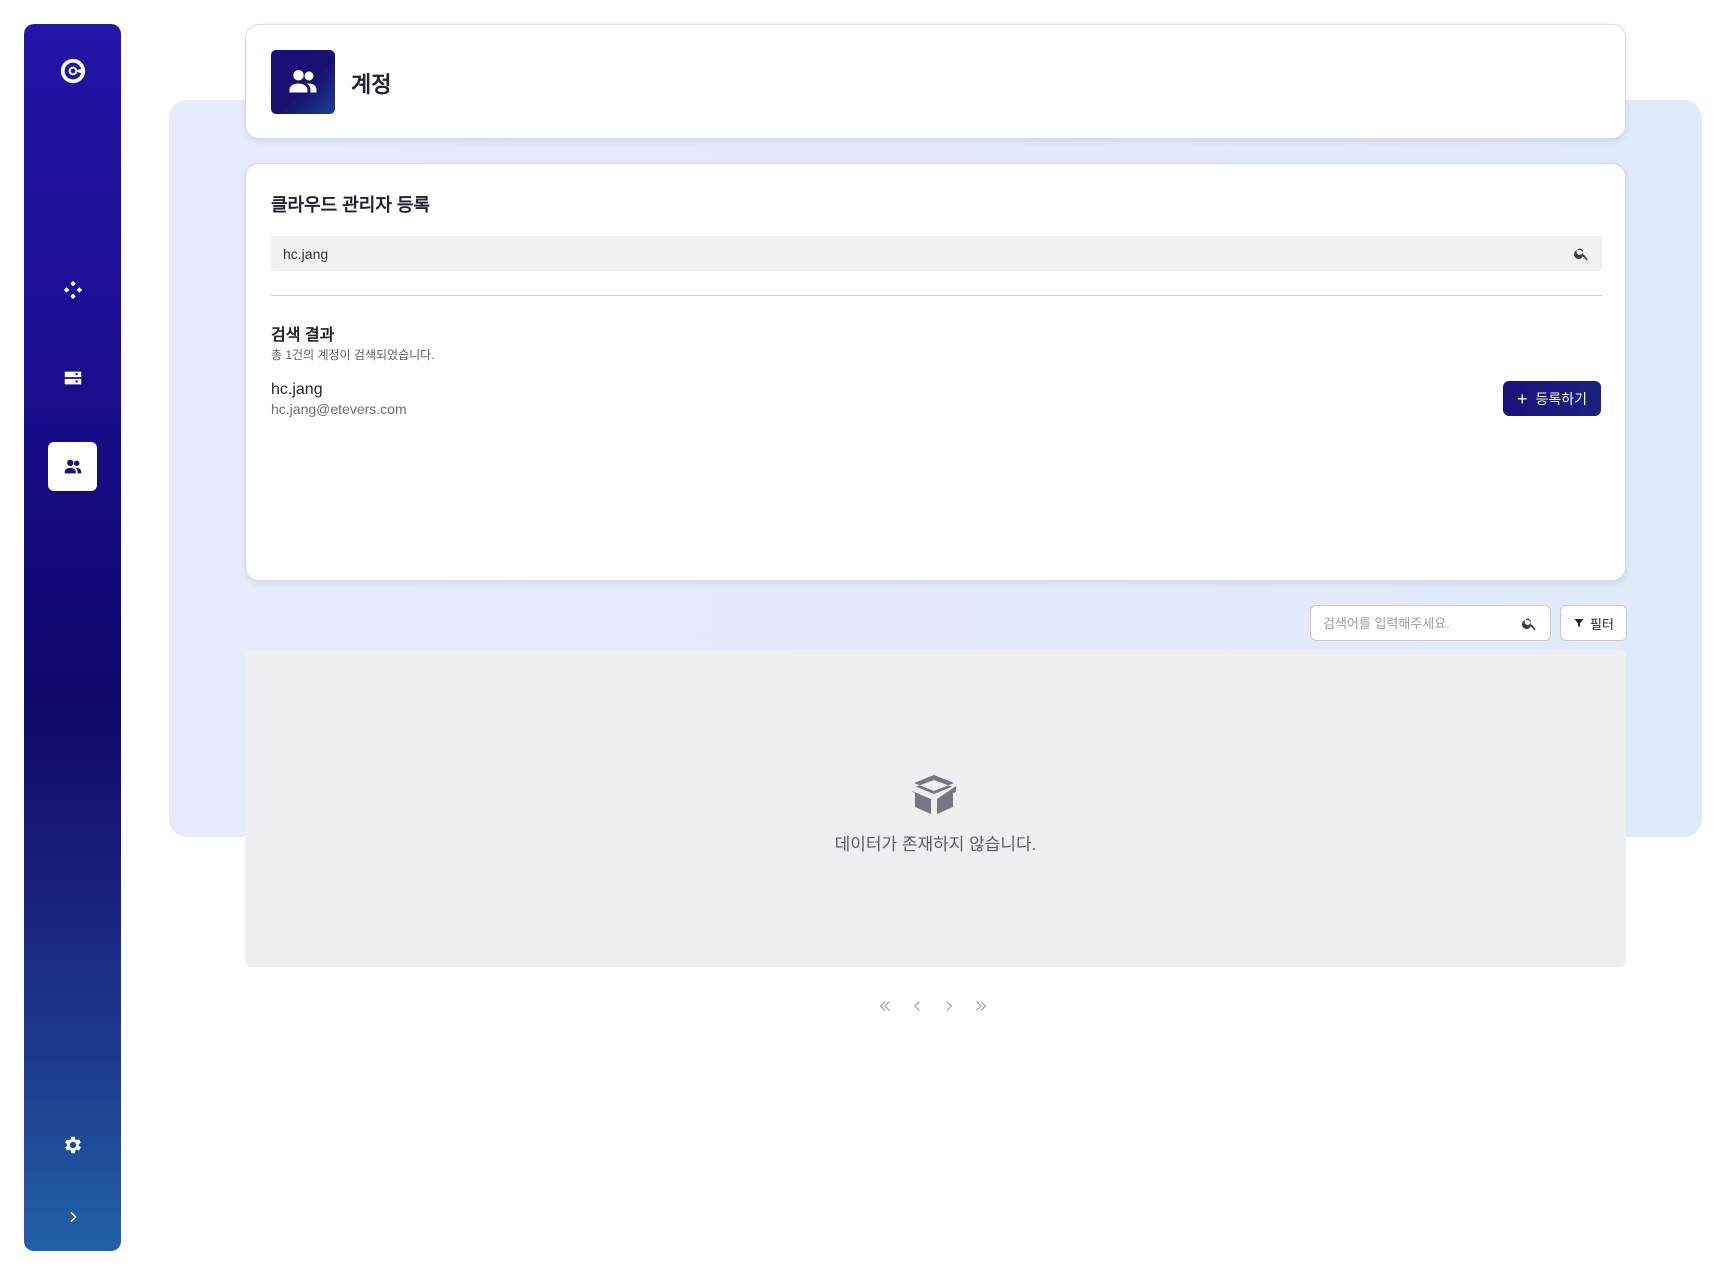 Image resolution: width=1718 pixels, height=1270 pixels. Describe the element at coordinates (1561, 398) in the screenshot. I see `register-button-label: 등록하기` at that location.